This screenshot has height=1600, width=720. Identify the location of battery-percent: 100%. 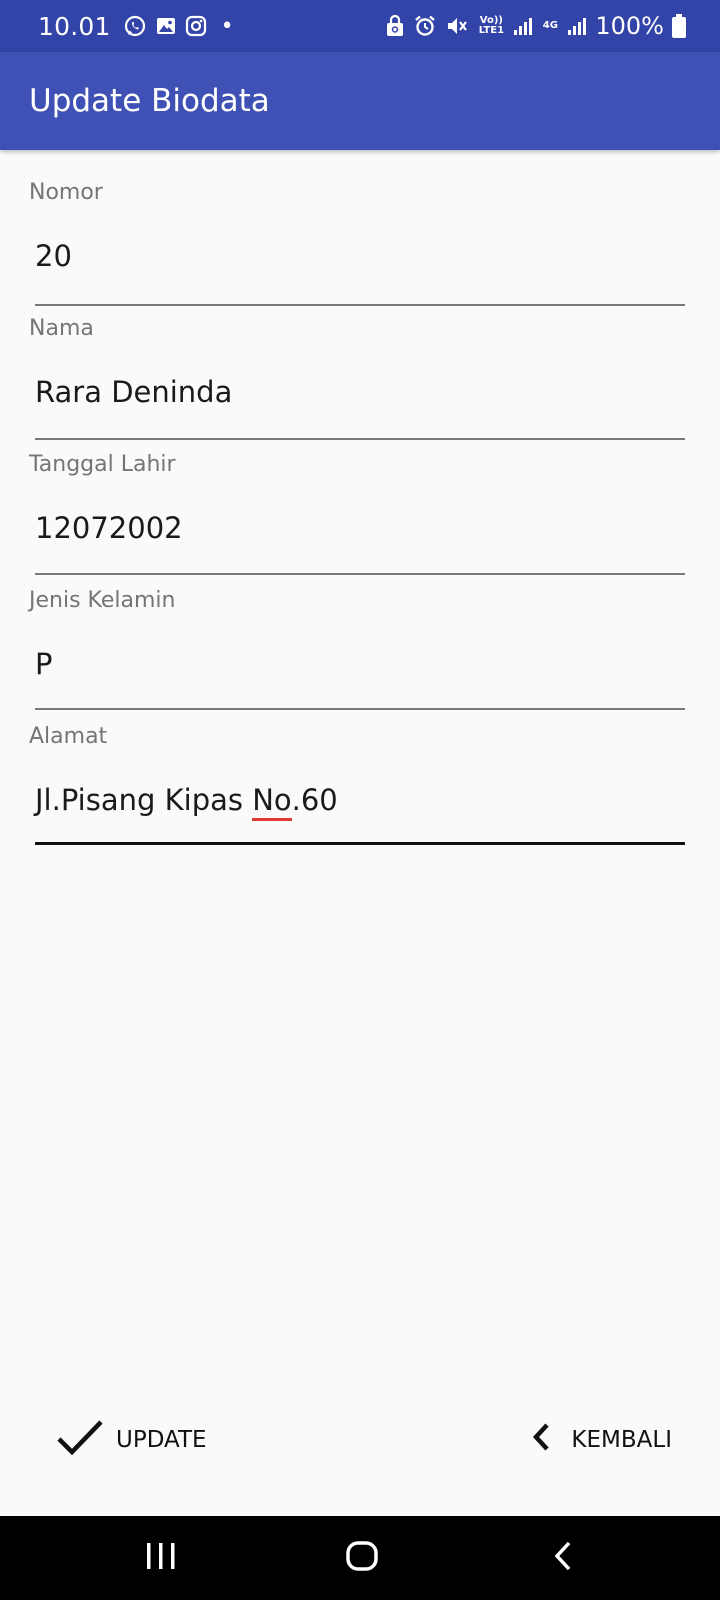
(629, 26).